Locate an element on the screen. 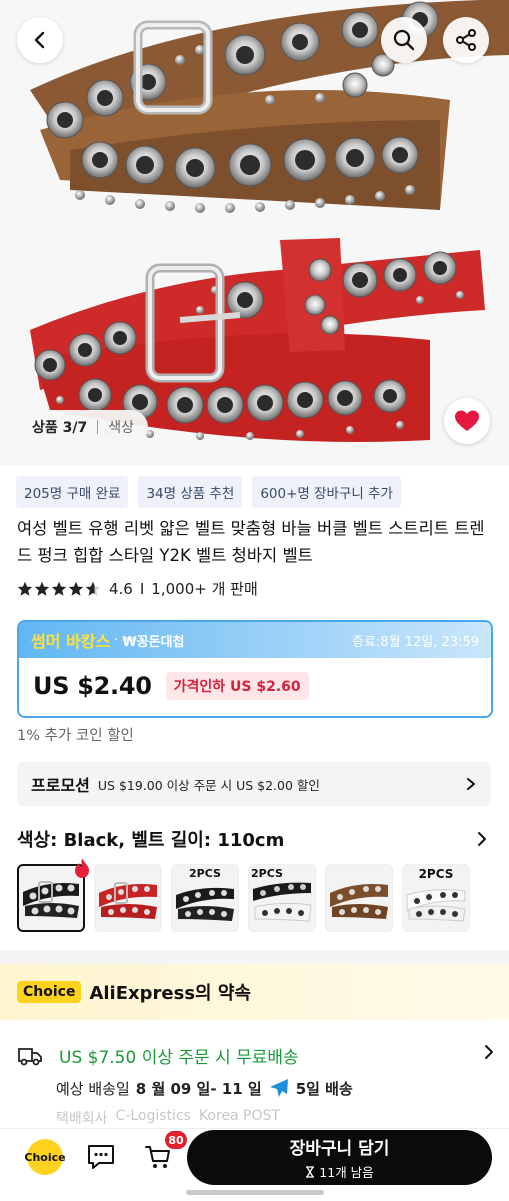 The height and width of the screenshot is (1201, 509). share-button is located at coordinates (466, 40).